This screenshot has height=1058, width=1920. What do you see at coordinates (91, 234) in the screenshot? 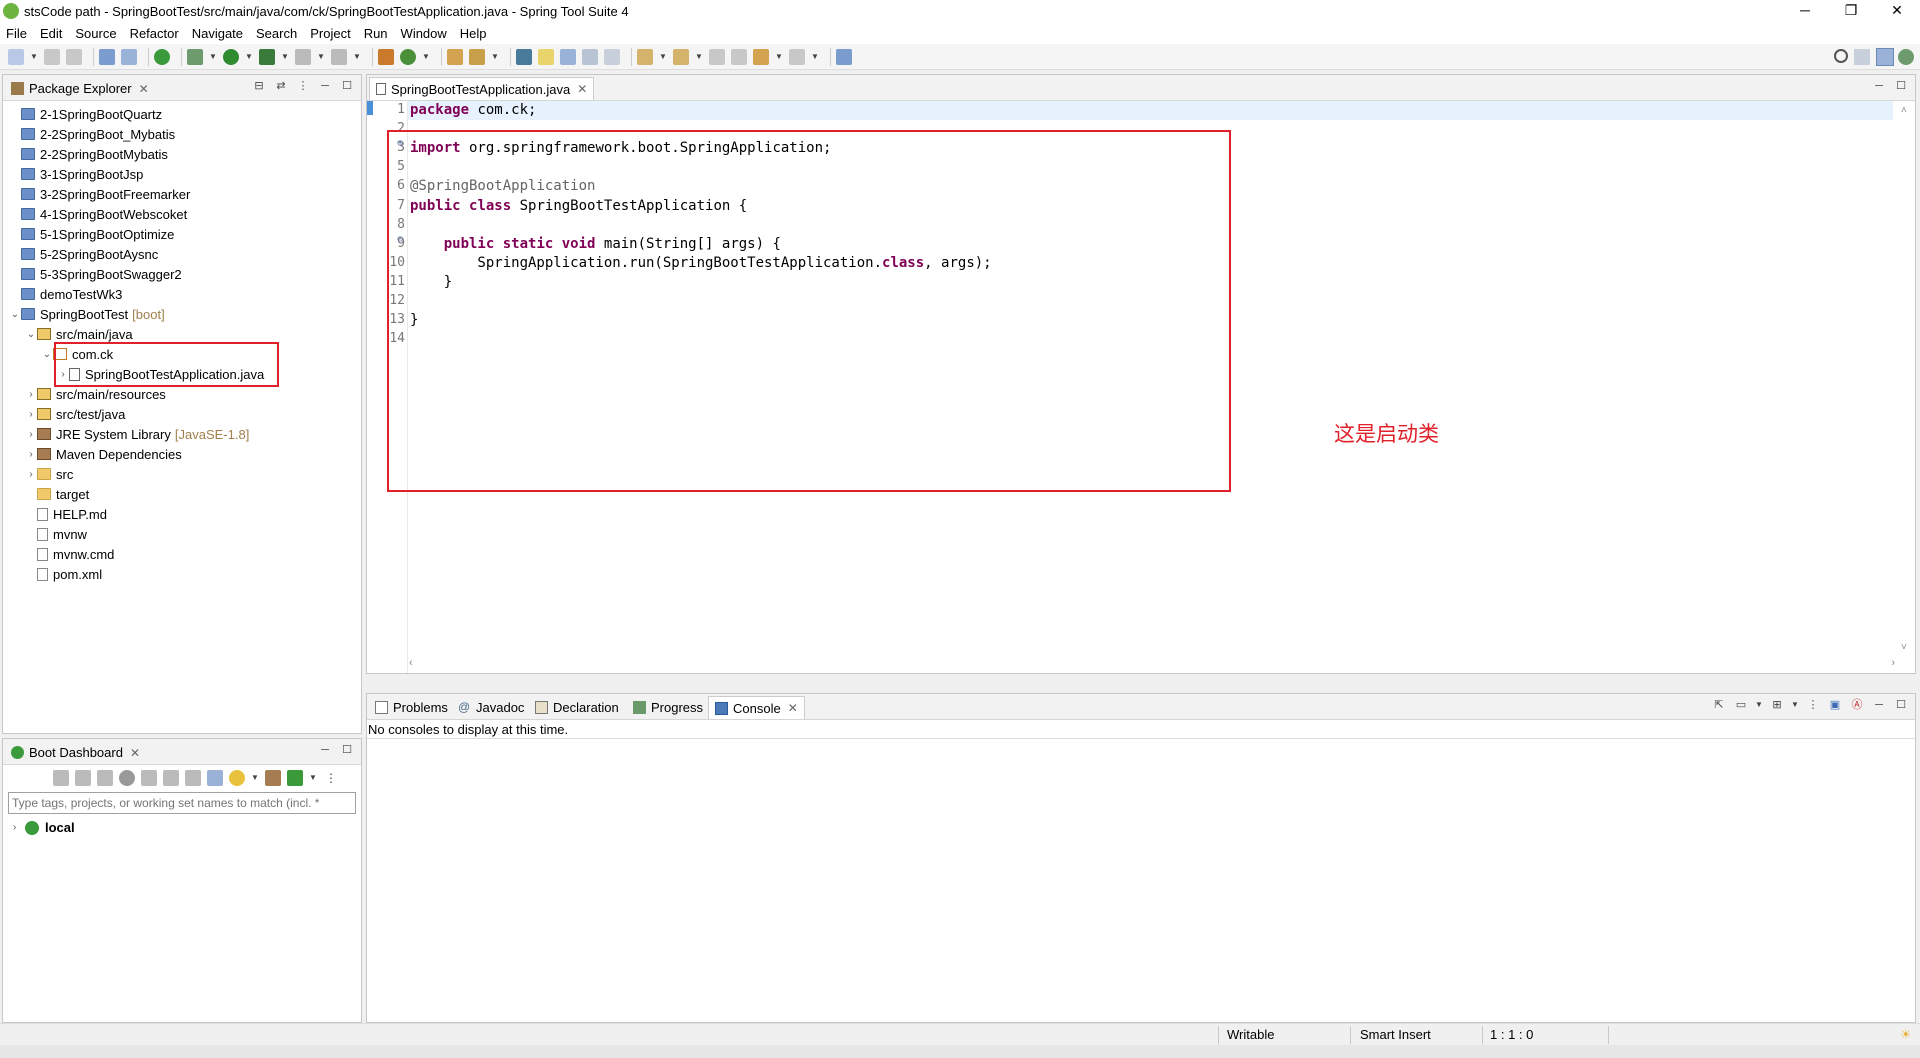
I see `tree-item: 5-1SpringBootOptimize` at bounding box center [91, 234].